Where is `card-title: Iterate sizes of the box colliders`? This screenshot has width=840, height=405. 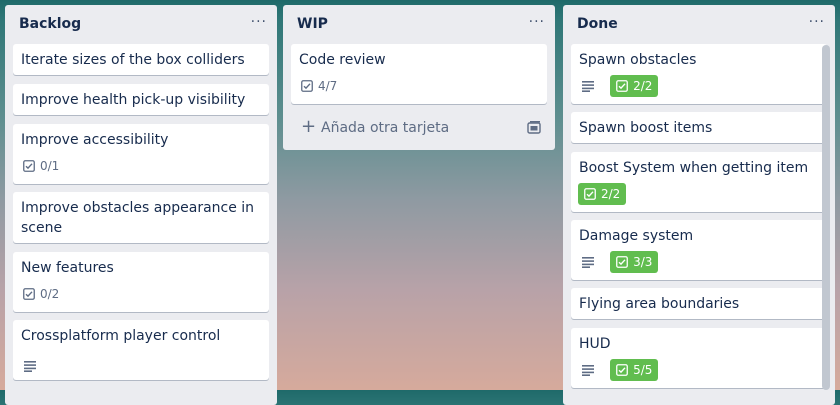 card-title: Iterate sizes of the box colliders is located at coordinates (133, 60).